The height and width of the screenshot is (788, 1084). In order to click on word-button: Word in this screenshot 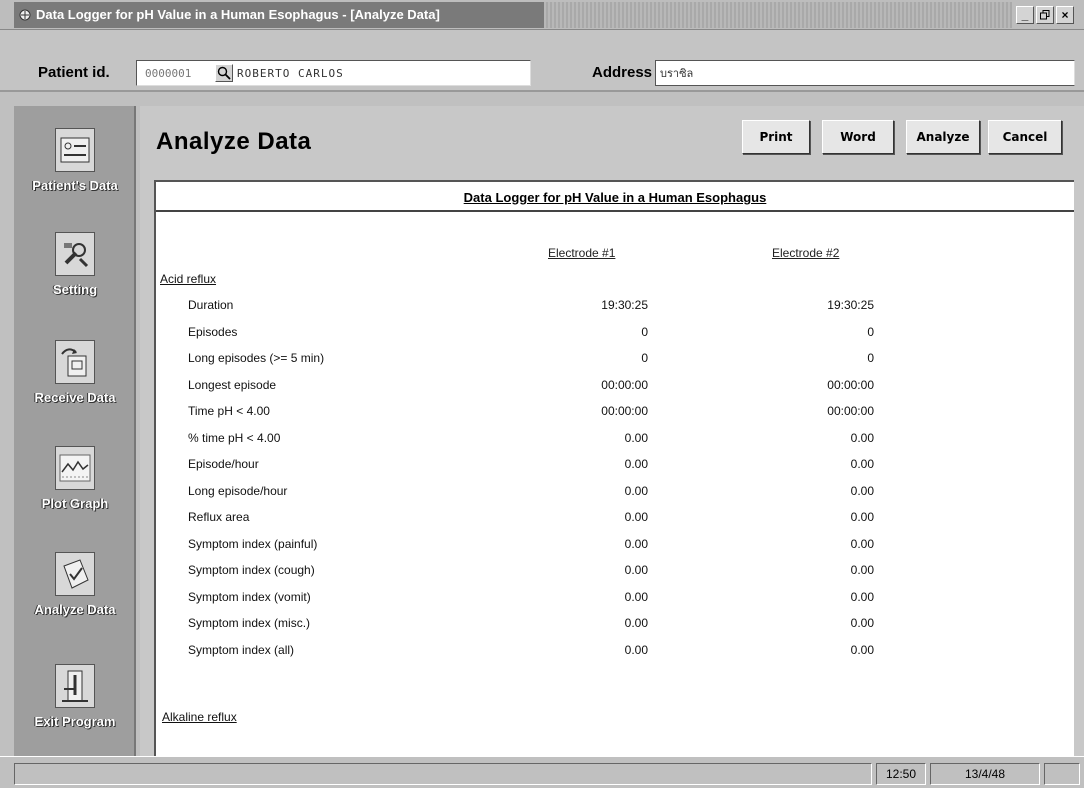, I will do `click(858, 137)`.